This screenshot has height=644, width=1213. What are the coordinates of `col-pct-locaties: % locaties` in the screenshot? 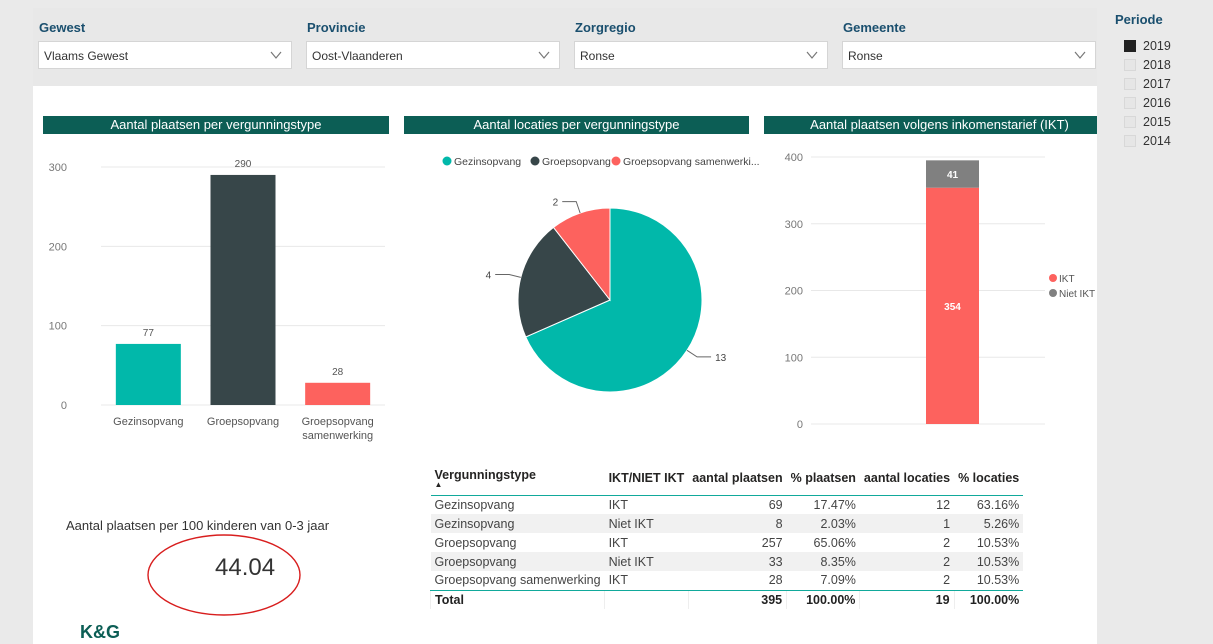 It's located at (989, 479).